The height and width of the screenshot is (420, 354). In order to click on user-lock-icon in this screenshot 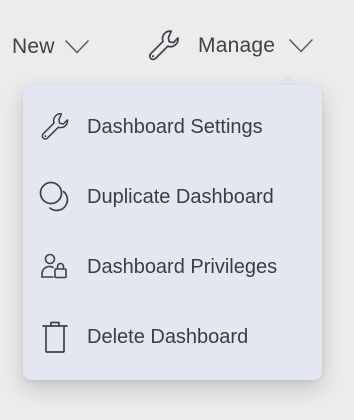, I will do `click(55, 267)`.